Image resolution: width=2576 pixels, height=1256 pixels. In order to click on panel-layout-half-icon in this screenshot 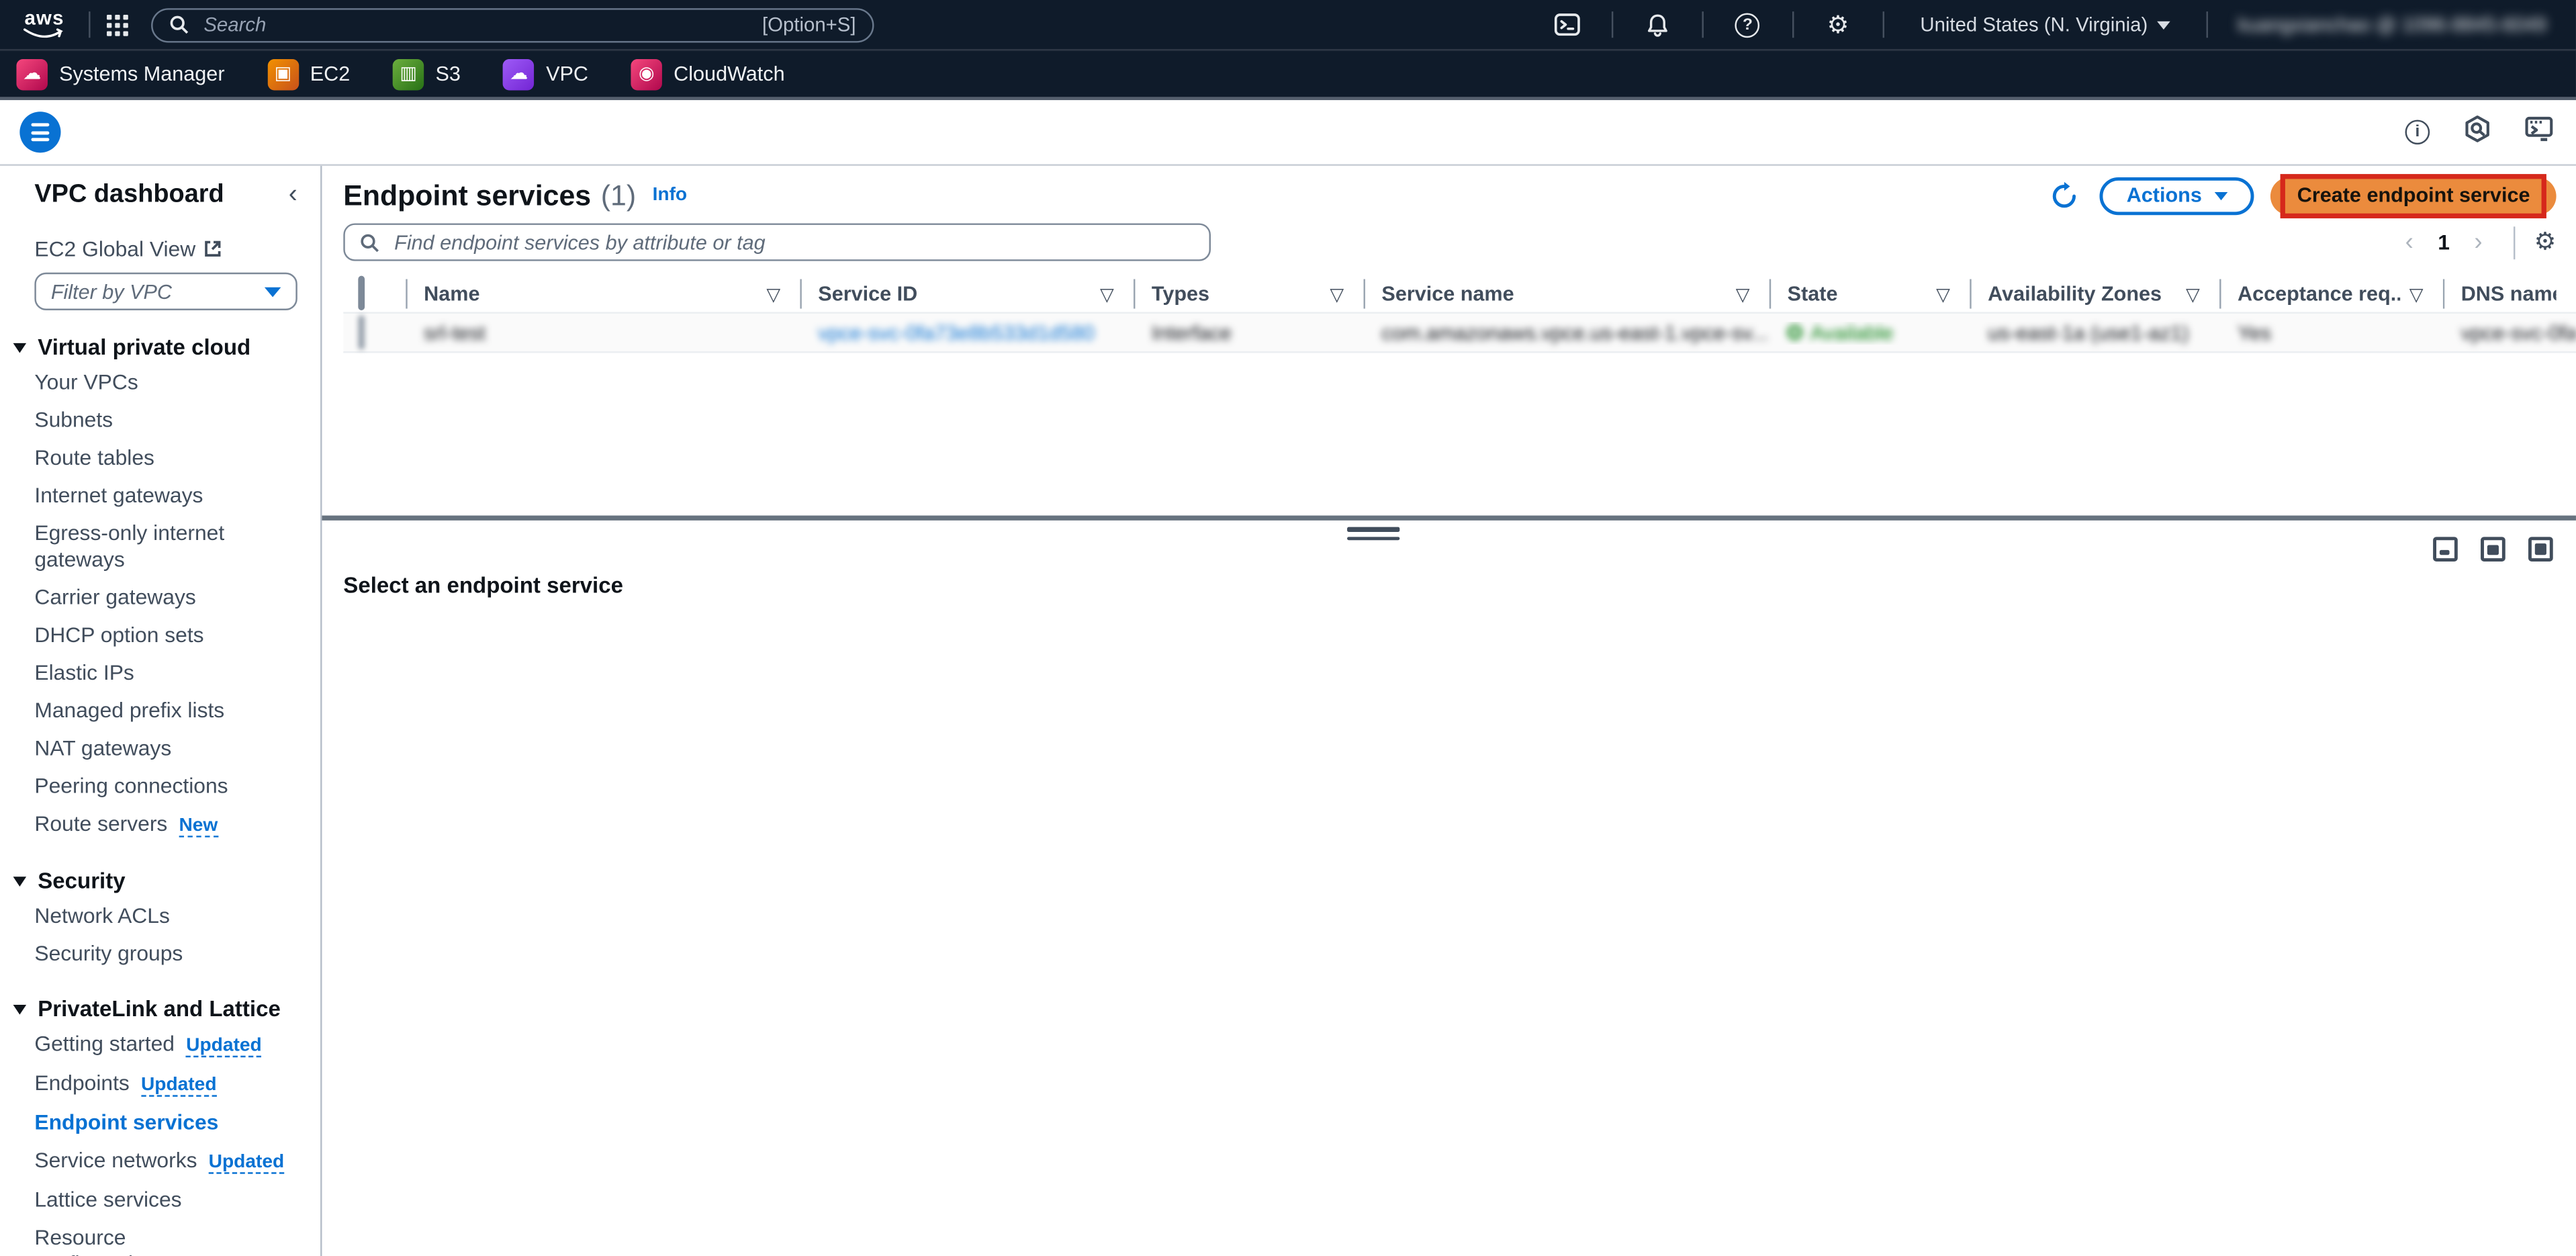, I will do `click(2493, 549)`.